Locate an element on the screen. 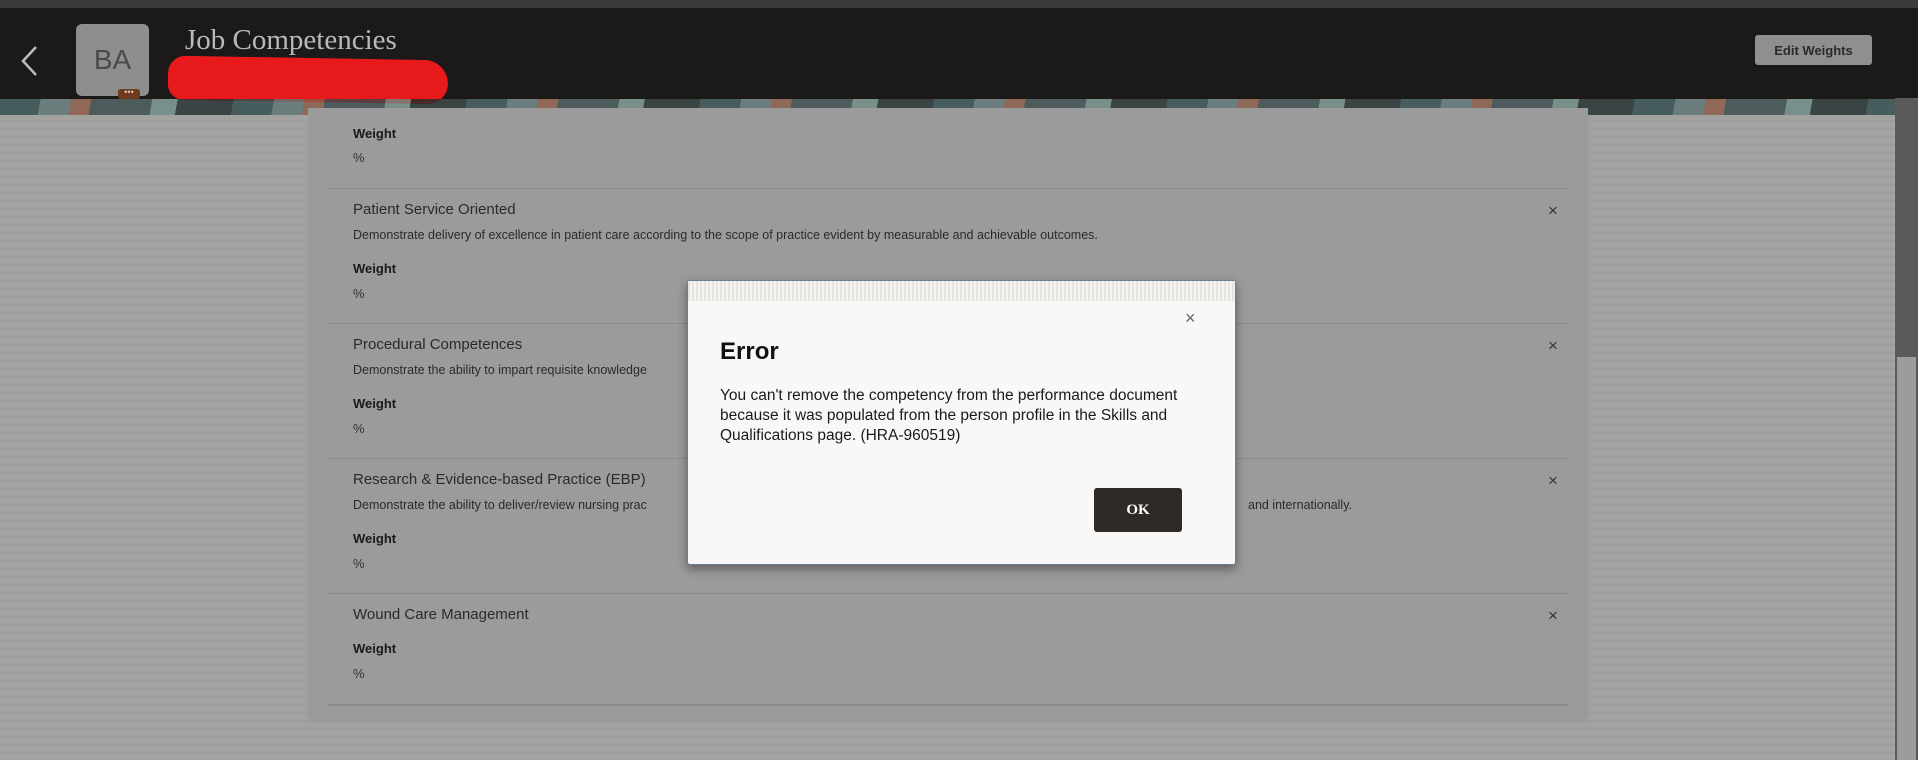  edit-weights-button: Edit Weights is located at coordinates (1813, 50).